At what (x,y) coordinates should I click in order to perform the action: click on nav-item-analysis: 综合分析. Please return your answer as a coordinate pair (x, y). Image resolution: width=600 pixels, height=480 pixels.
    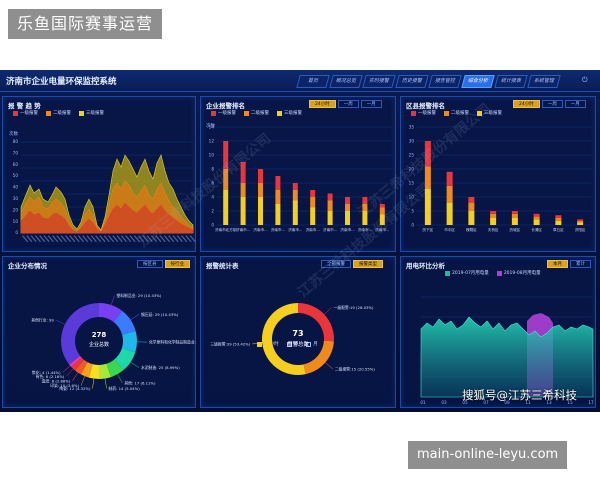
    Looking at the image, I should click on (478, 81).